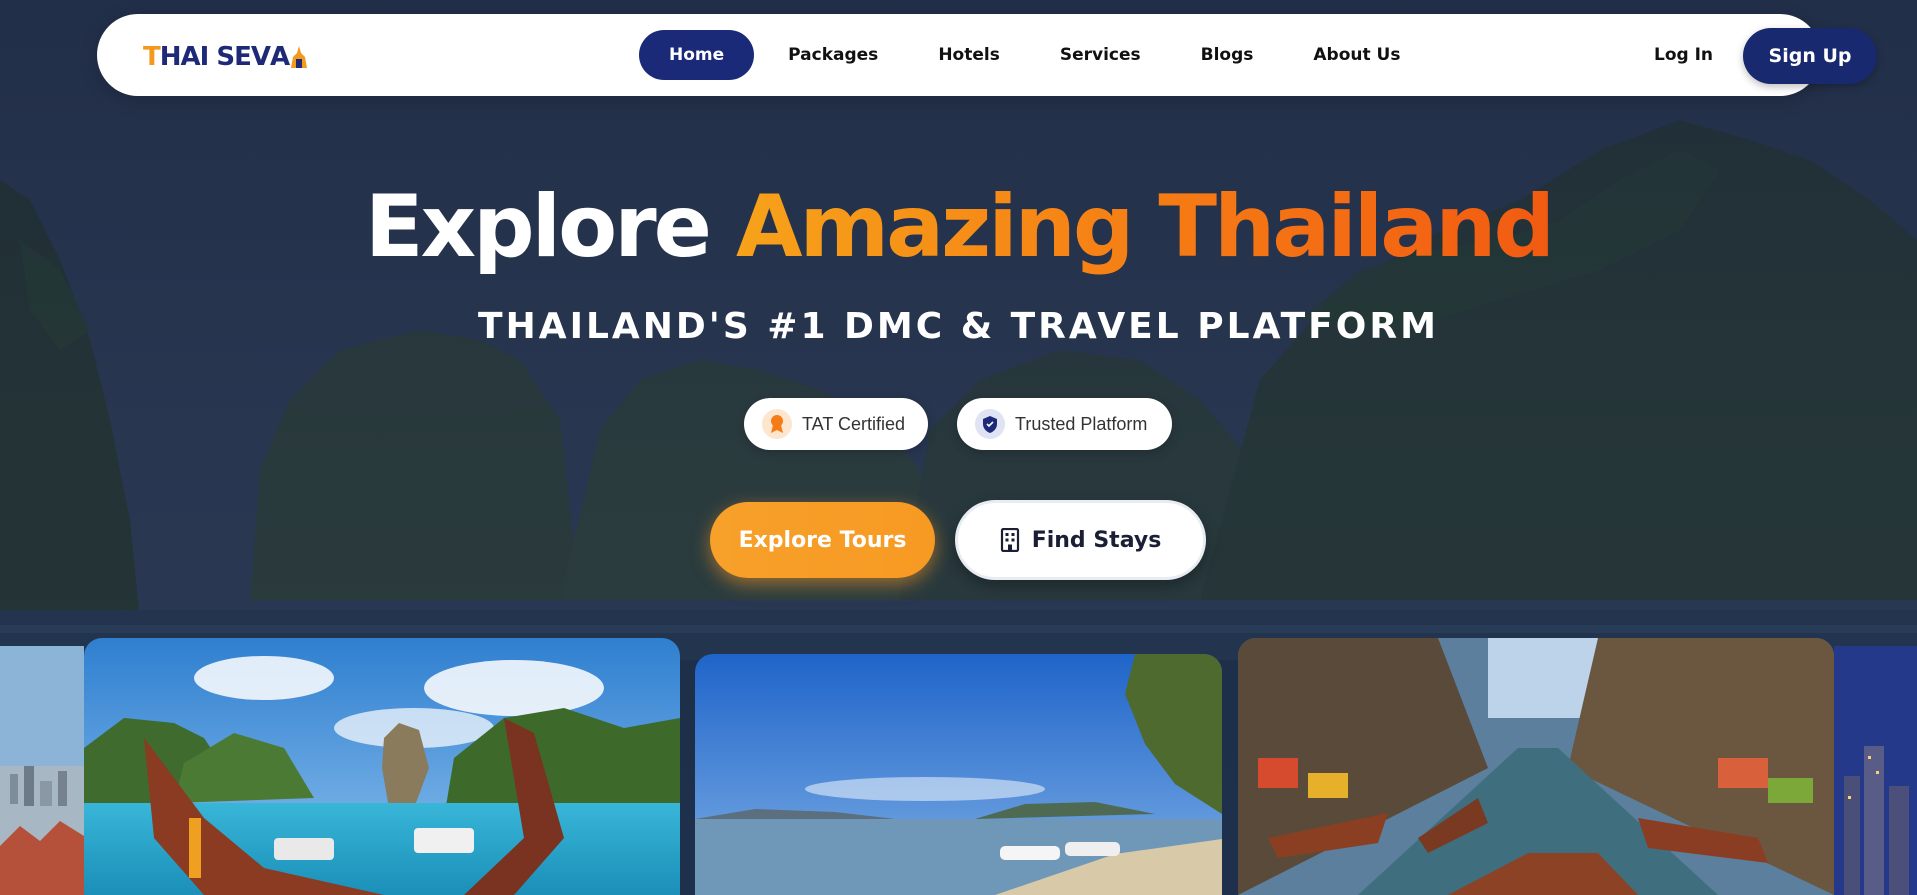 The width and height of the screenshot is (1917, 895). I want to click on destination-card-floating-market, so click(1536, 766).